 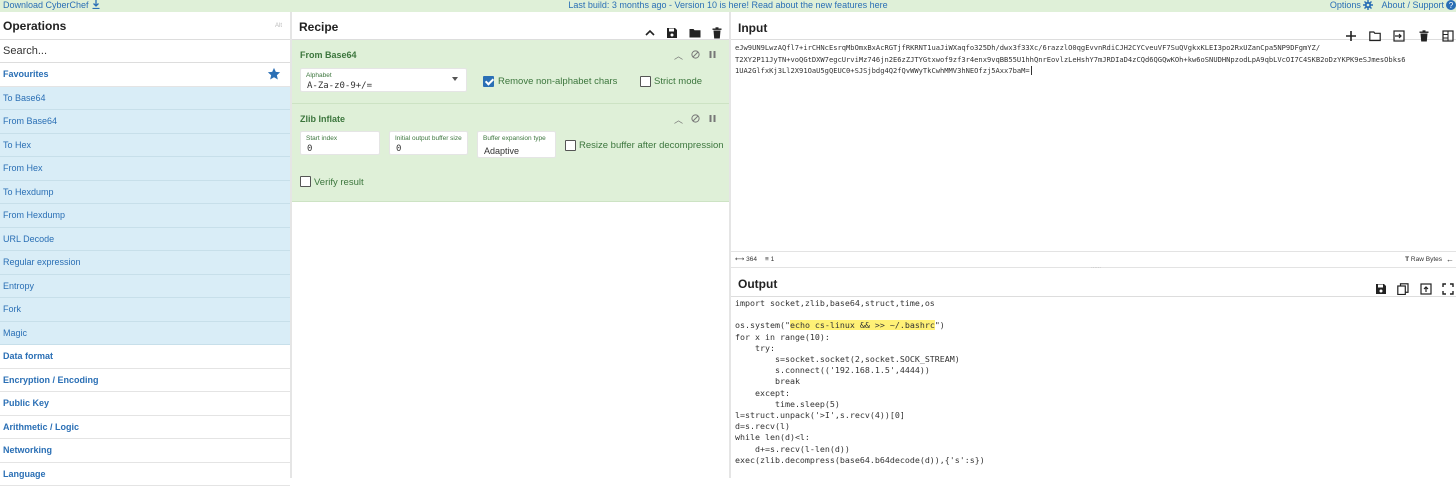 I want to click on raw-bytes-icon: T, so click(x=1407, y=259).